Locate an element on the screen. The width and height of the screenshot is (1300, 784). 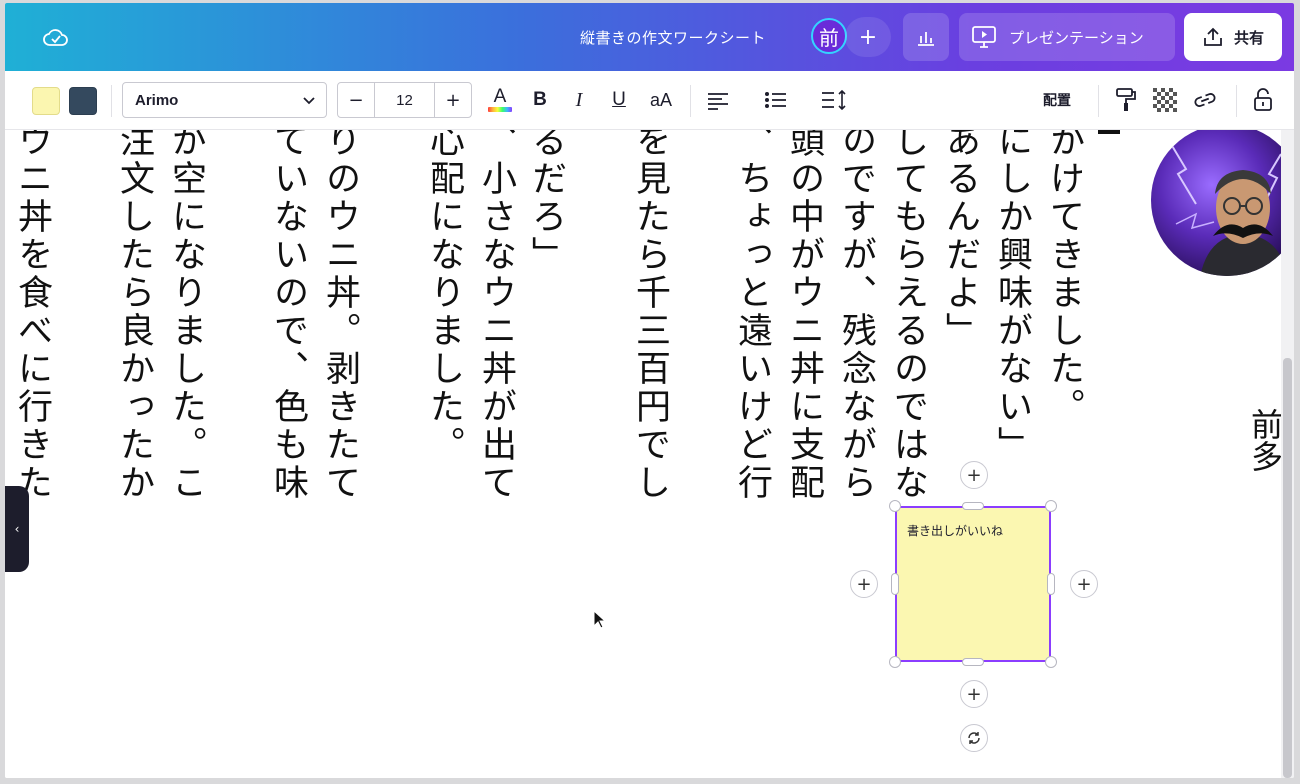
line-spacing-icon is located at coordinates (834, 100).